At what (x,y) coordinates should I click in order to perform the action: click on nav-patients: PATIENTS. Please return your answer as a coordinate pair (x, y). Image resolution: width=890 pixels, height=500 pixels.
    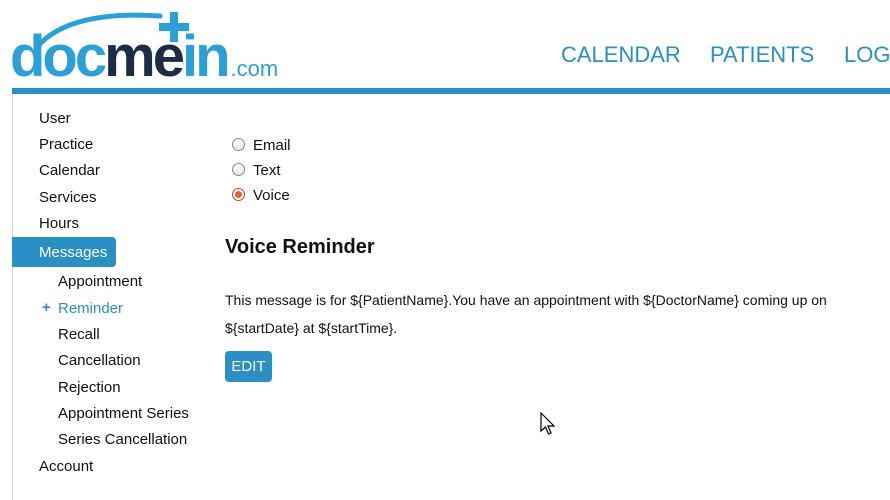
    Looking at the image, I should click on (762, 55).